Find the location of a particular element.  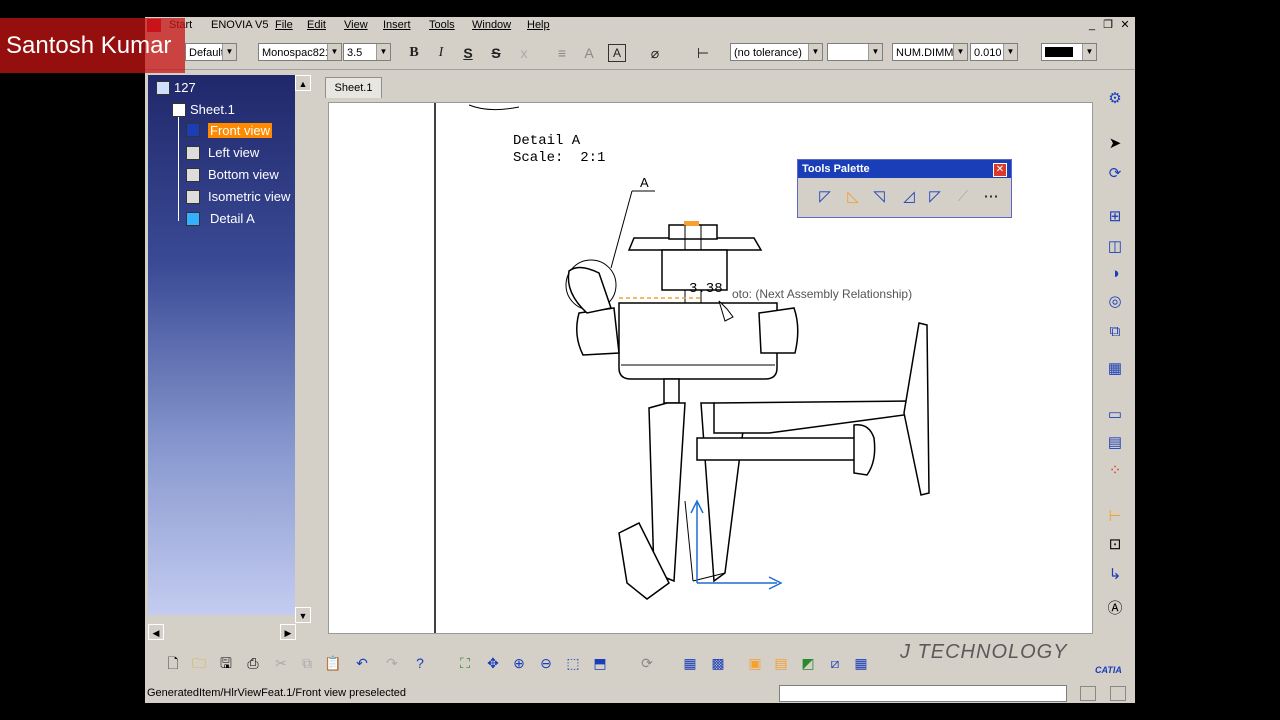

normal-view-icon: ⬒ is located at coordinates (600, 663).